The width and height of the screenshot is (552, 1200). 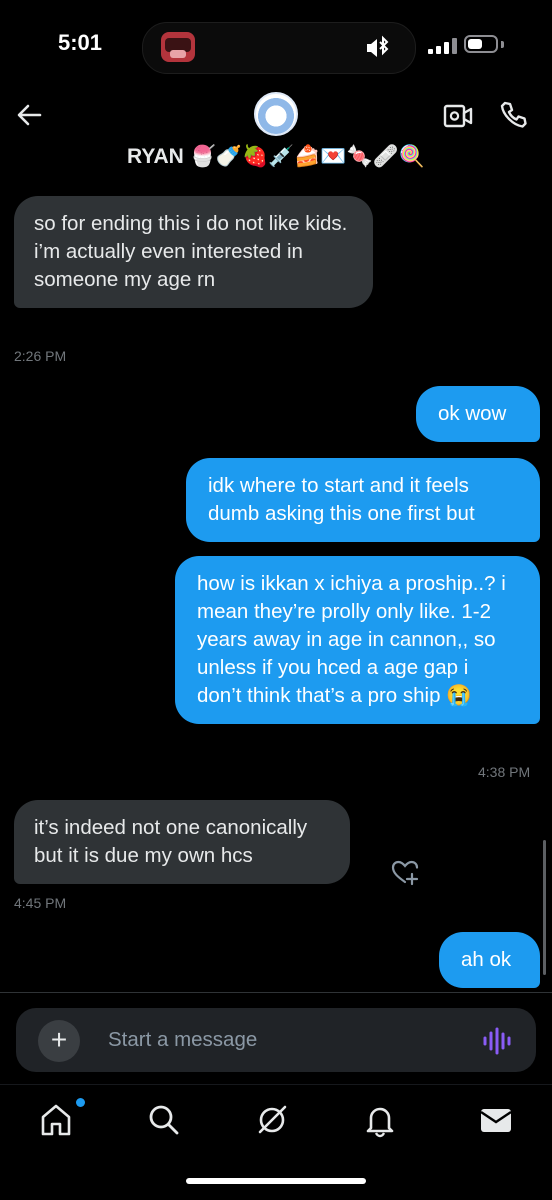 What do you see at coordinates (497, 1041) in the screenshot?
I see `voice-message-icon` at bounding box center [497, 1041].